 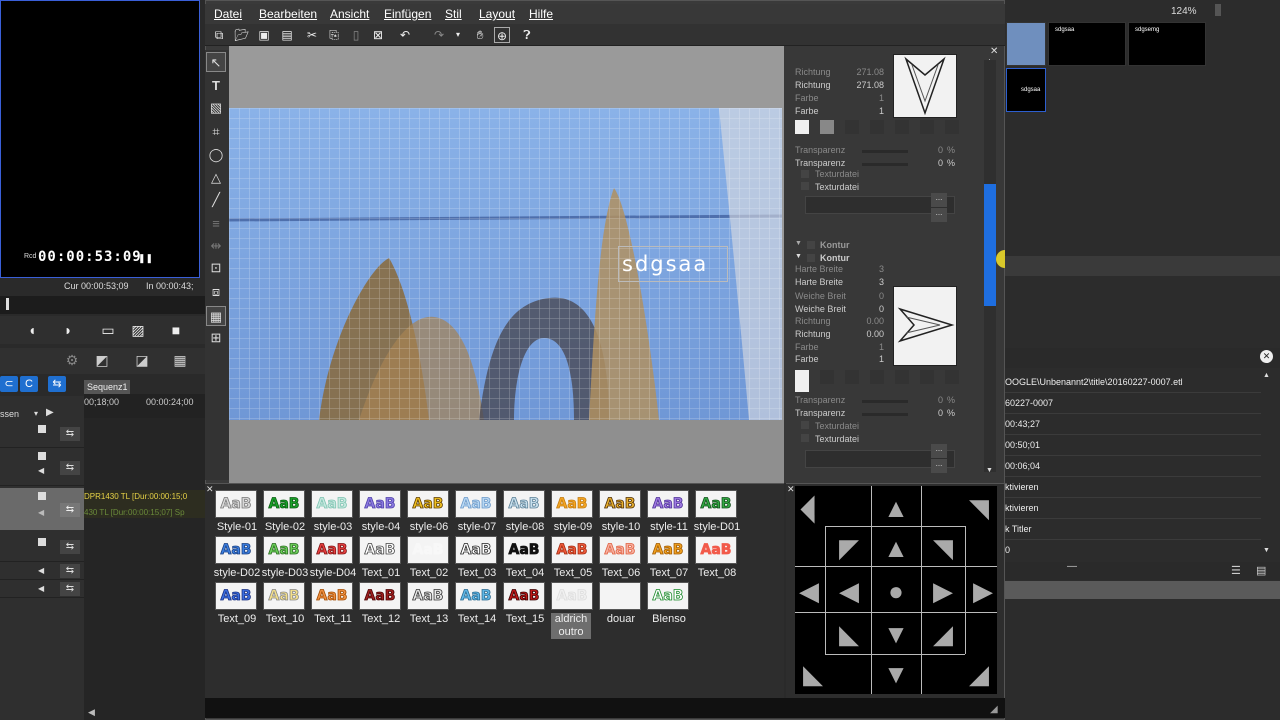 What do you see at coordinates (138, 330) in the screenshot?
I see `clear-icon: ▨` at bounding box center [138, 330].